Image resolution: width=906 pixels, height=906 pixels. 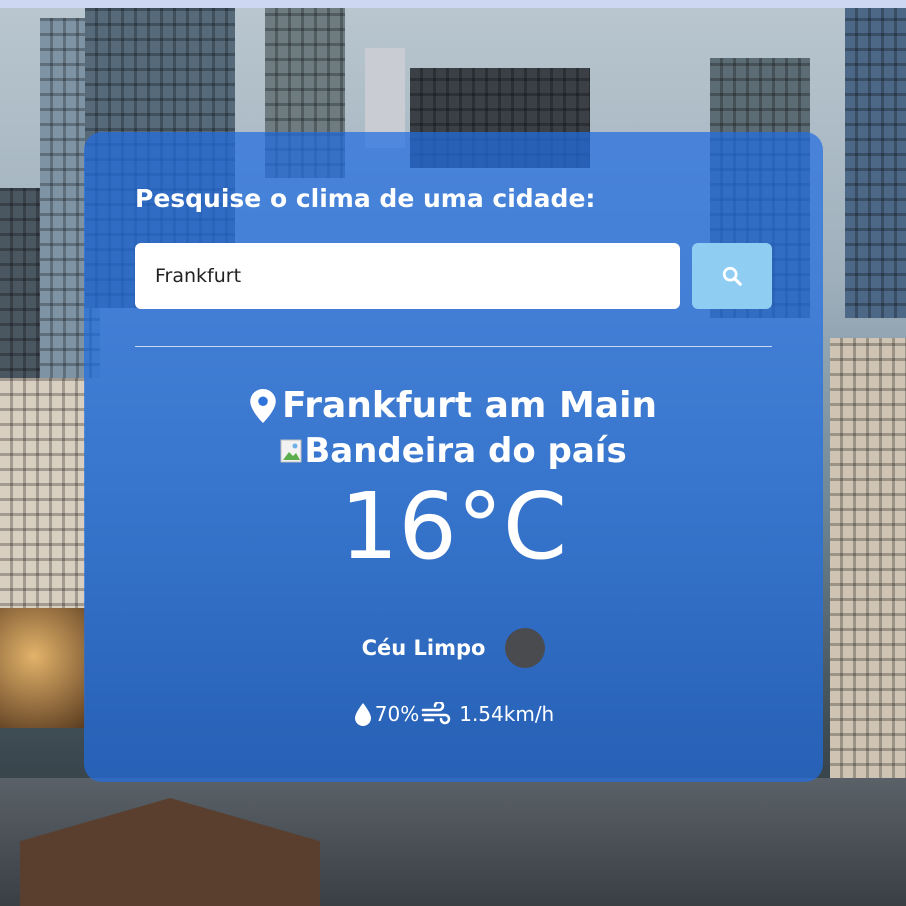 I want to click on temperature: 16°C, so click(x=453, y=526).